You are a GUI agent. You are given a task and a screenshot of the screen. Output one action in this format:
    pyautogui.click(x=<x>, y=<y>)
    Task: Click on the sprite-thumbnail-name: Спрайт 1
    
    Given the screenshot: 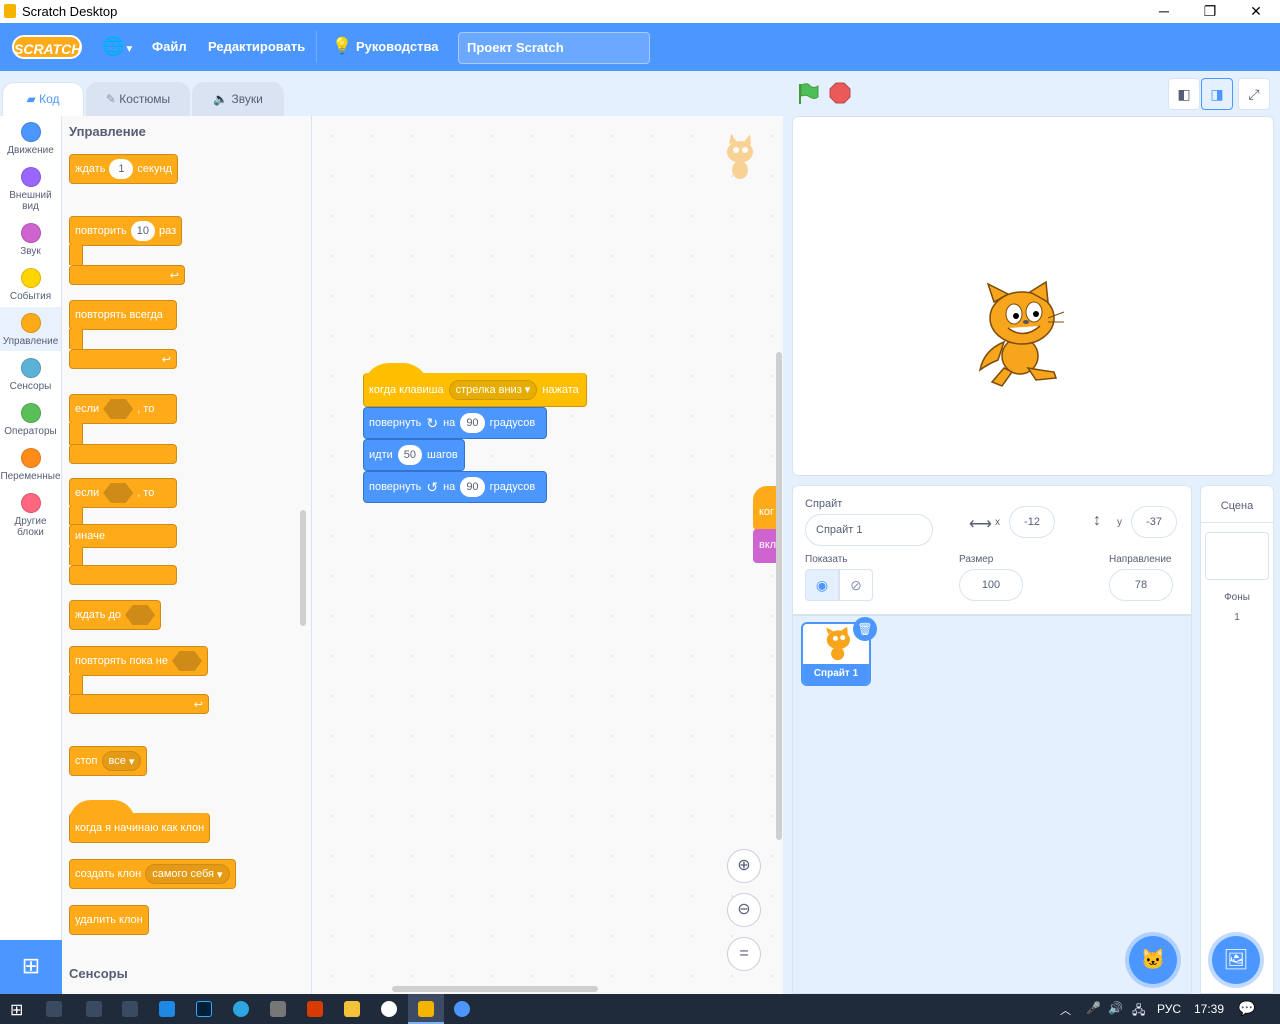 What is the action you would take?
    pyautogui.click(x=836, y=674)
    